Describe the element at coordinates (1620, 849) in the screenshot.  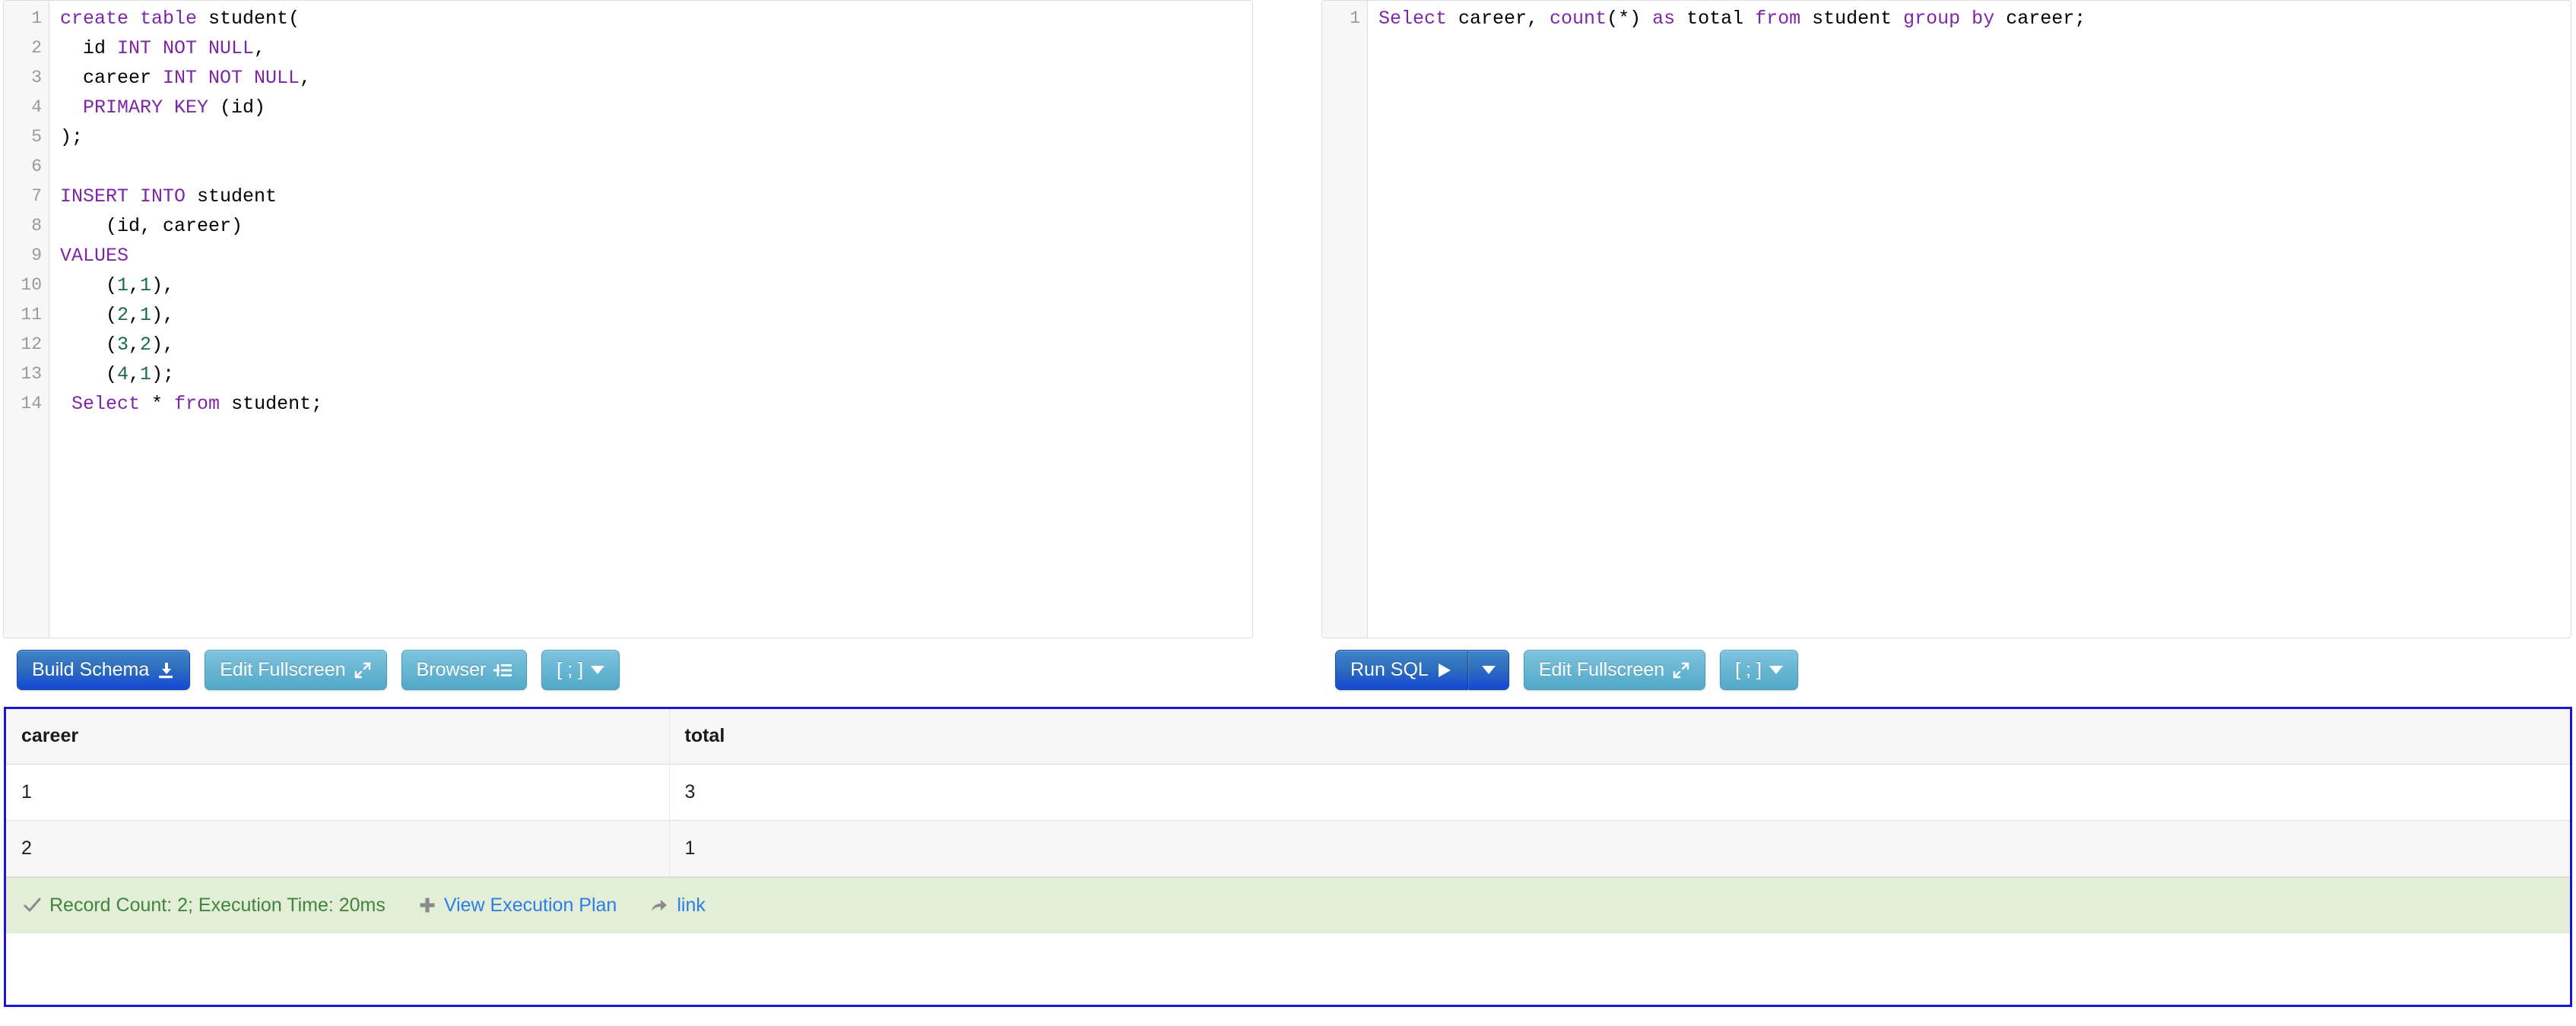
I see `cell-total: 1` at that location.